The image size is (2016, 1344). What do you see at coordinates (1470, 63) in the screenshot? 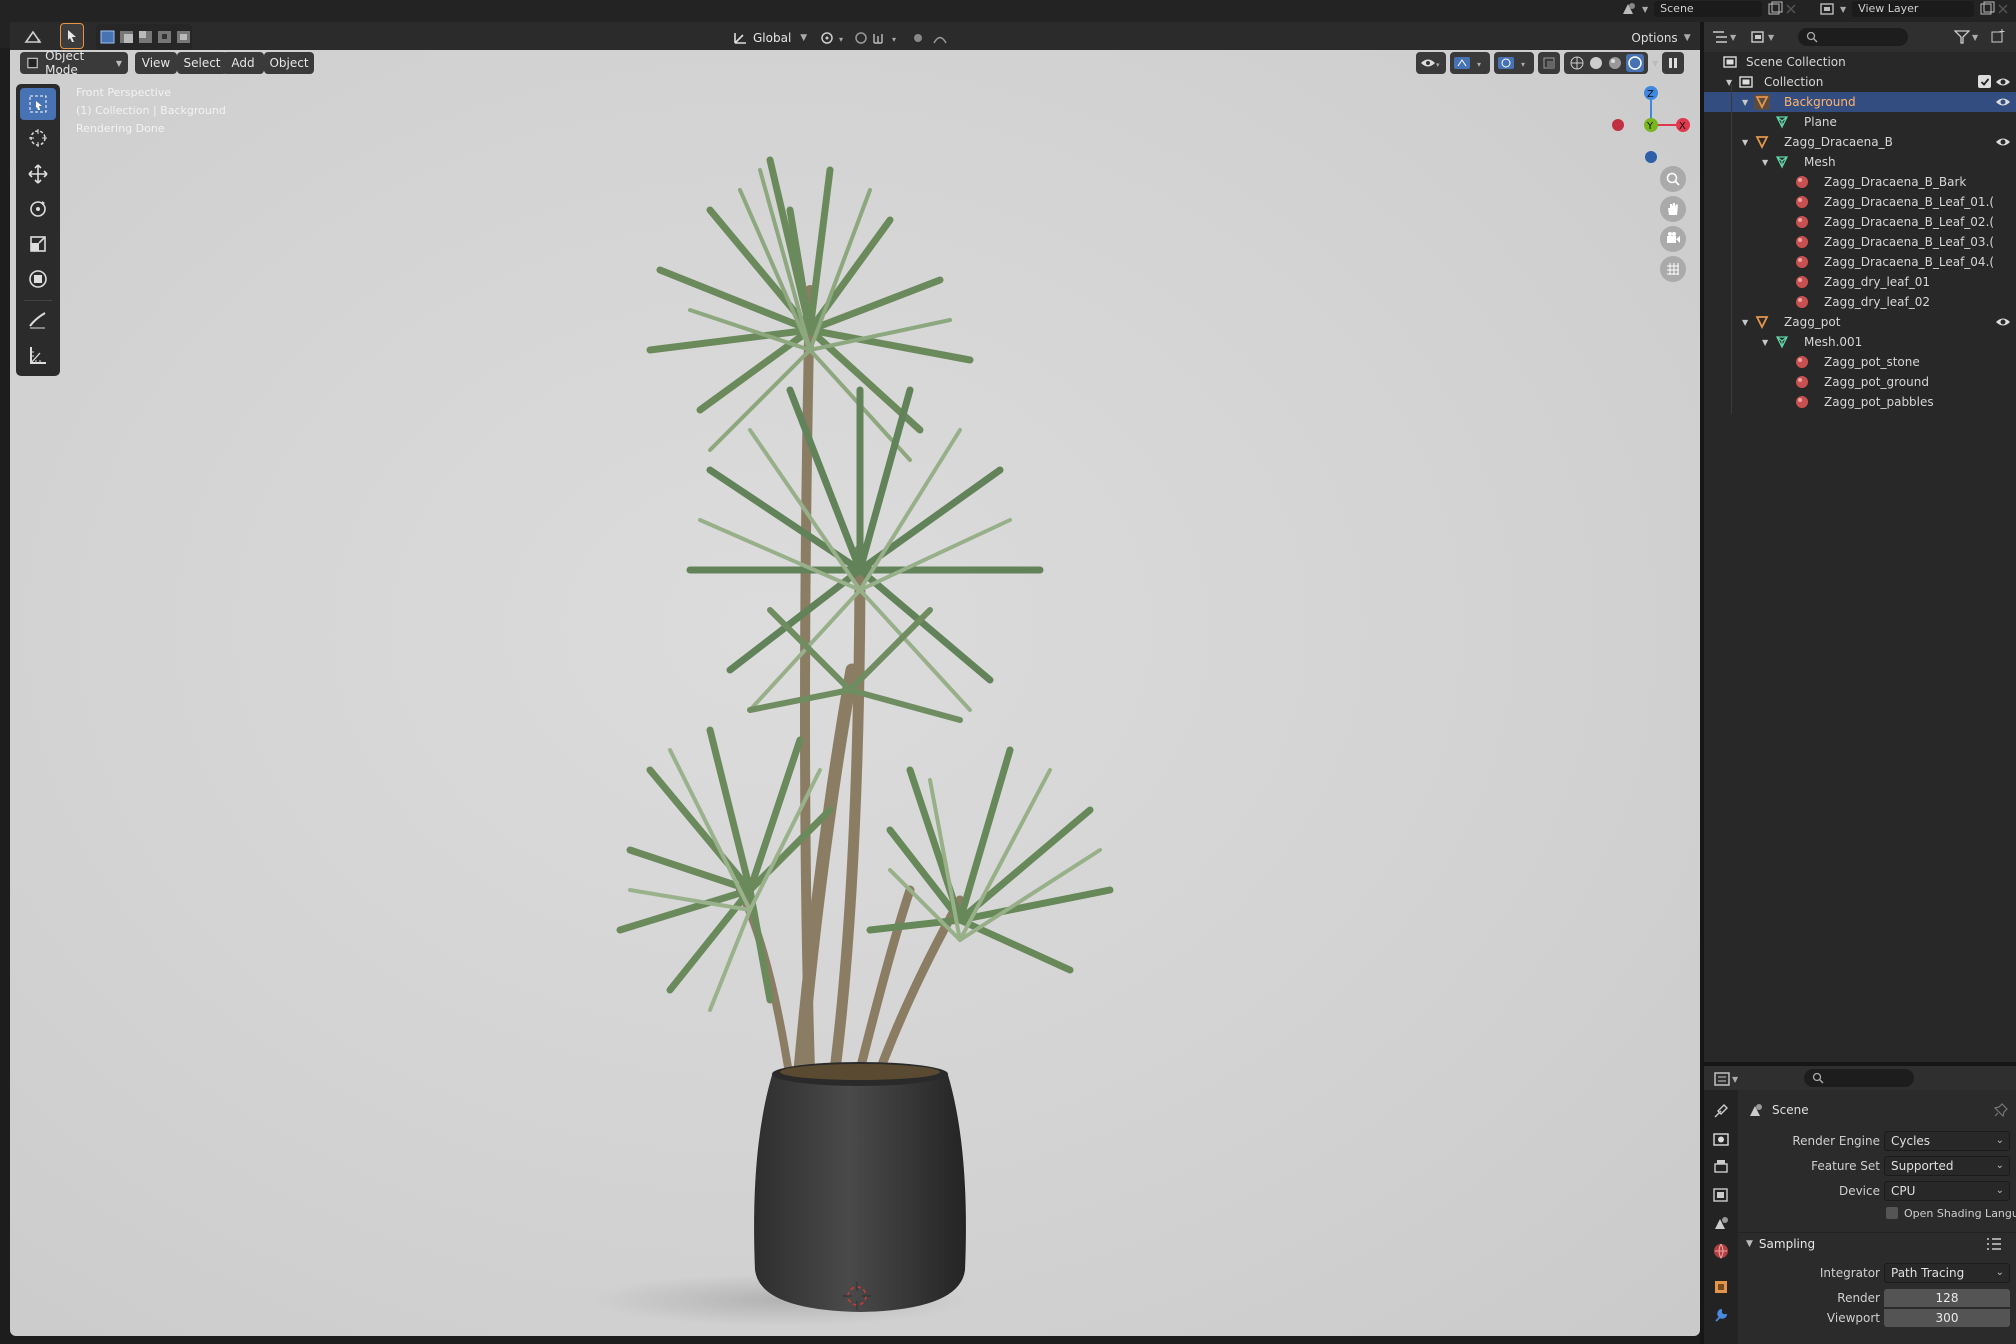
I see `gizmo-toggle: ▾` at bounding box center [1470, 63].